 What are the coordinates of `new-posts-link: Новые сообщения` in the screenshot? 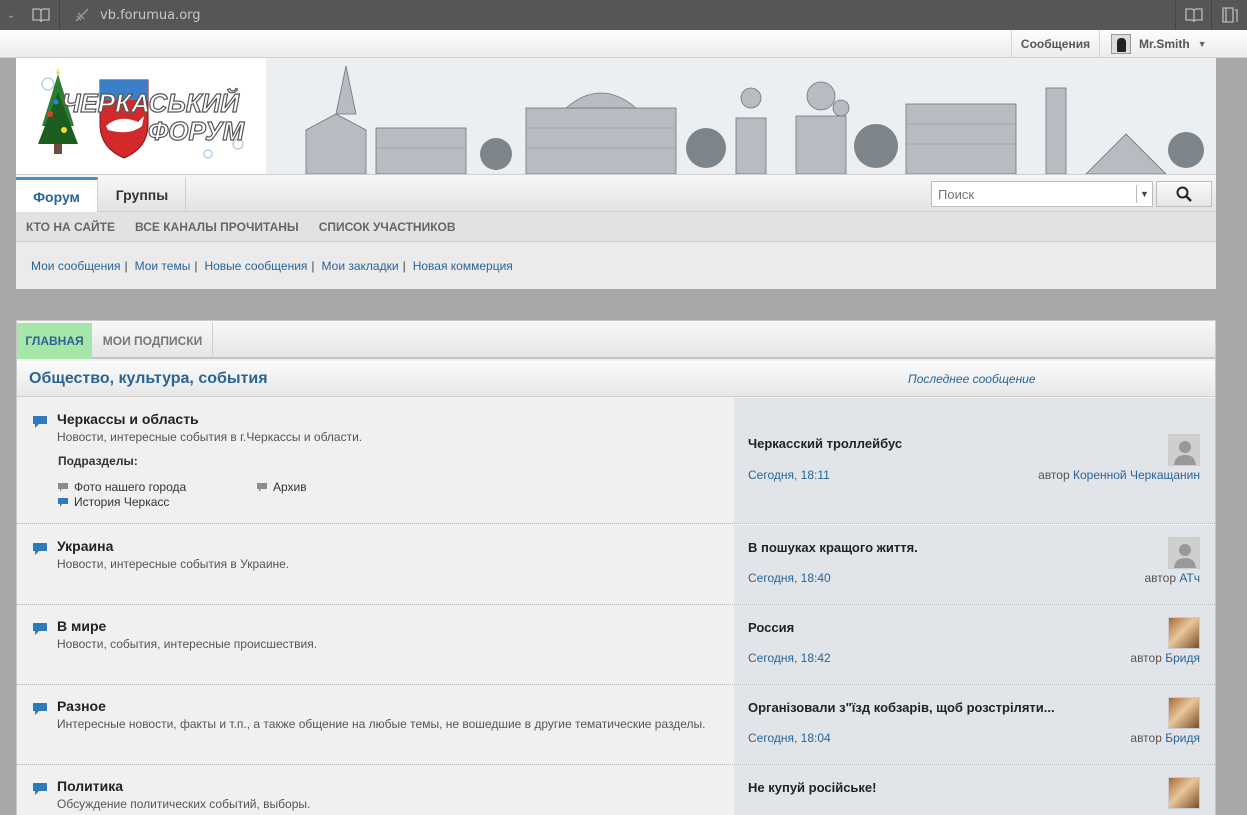 It's located at (255, 266).